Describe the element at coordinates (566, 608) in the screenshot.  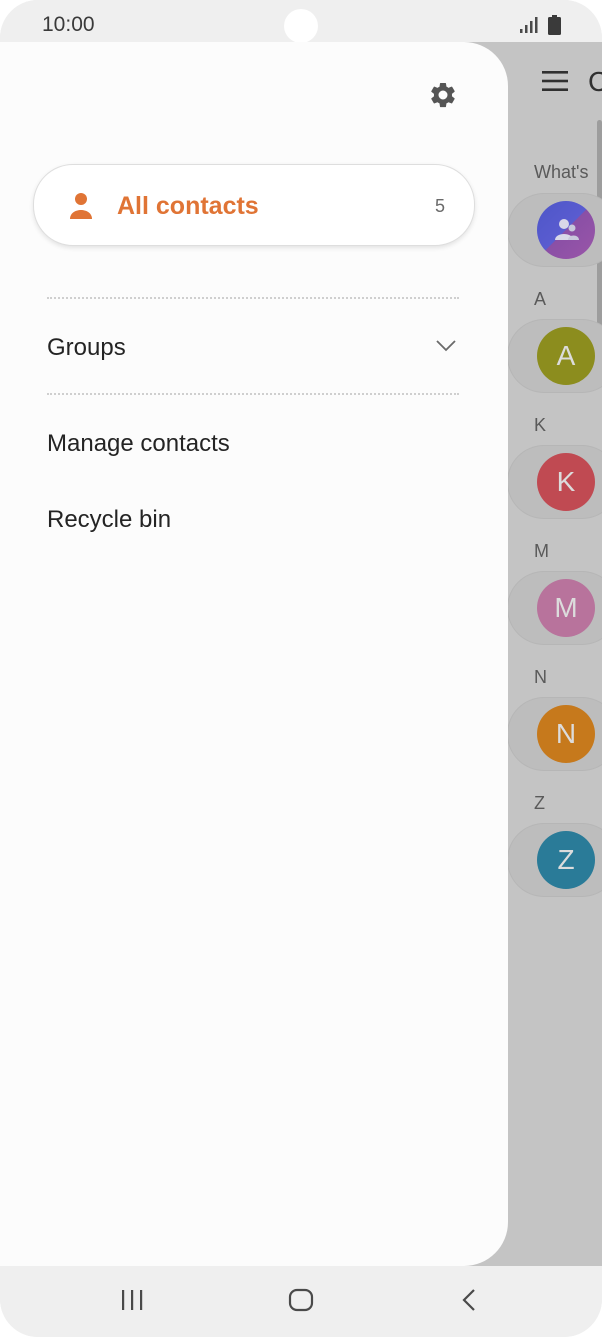
I see `contact-avatar: M` at that location.